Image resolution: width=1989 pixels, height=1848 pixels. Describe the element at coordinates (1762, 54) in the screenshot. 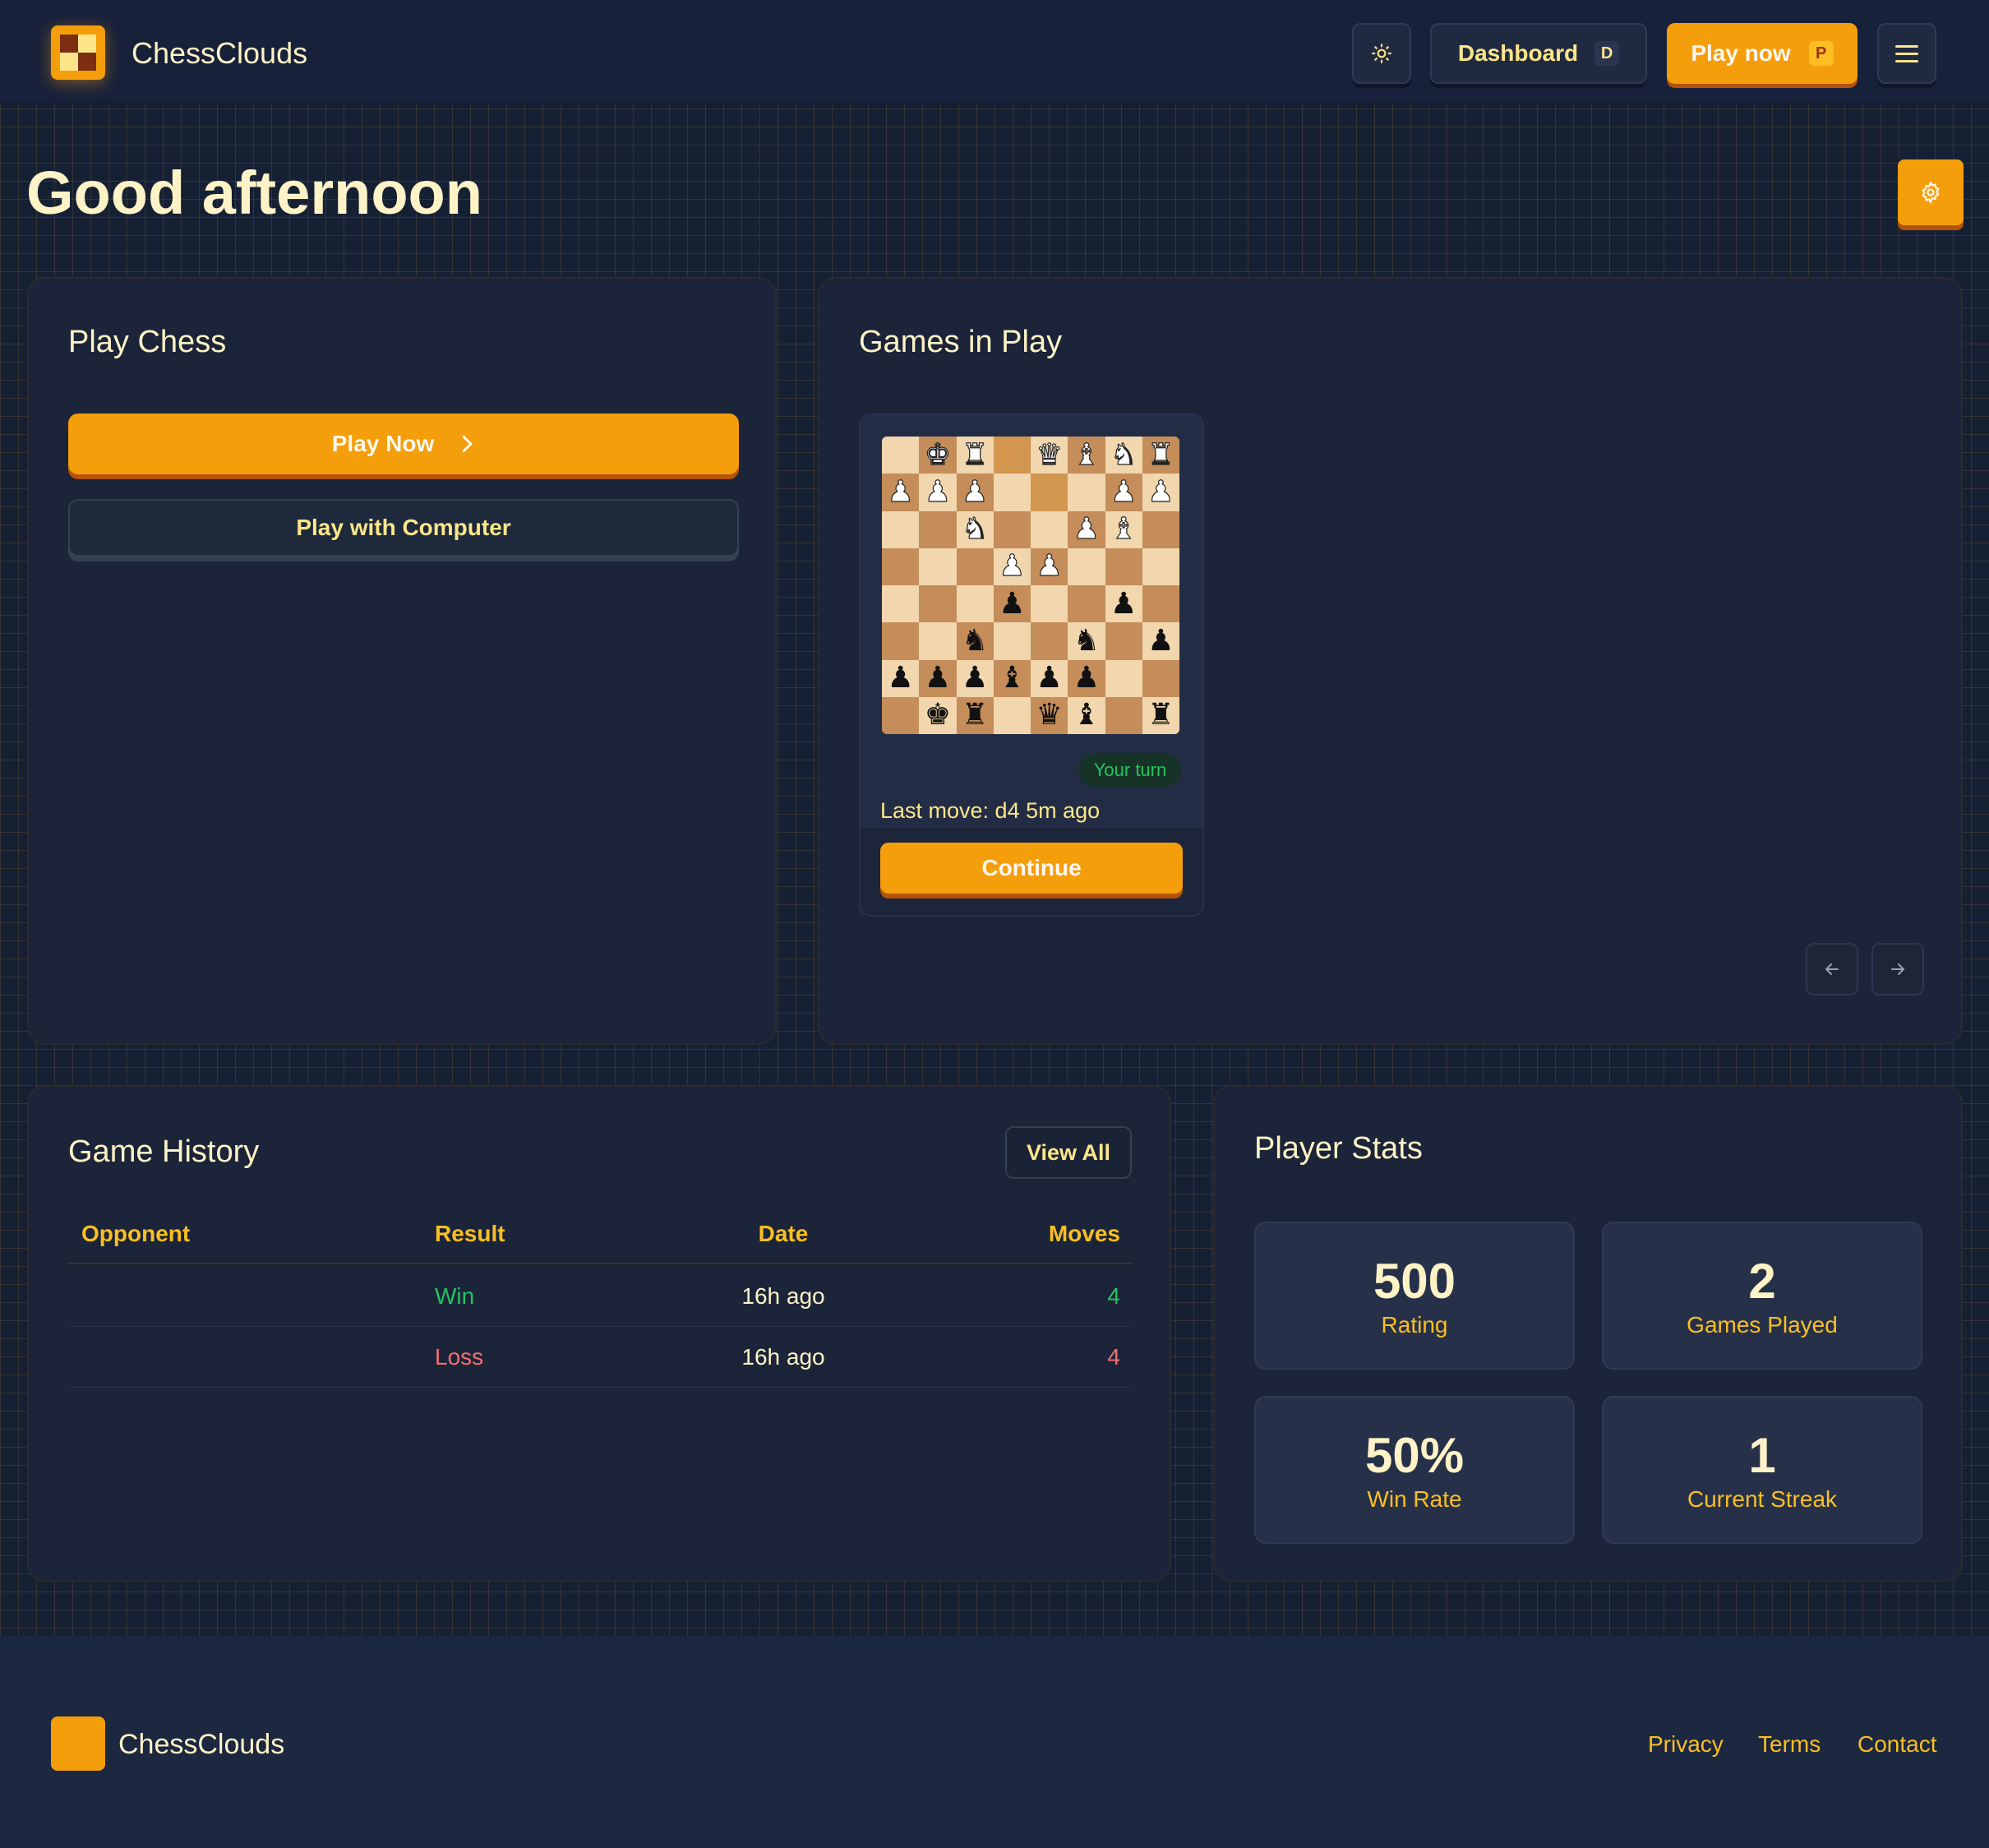

I see `play-now-header-button: Play now P` at that location.